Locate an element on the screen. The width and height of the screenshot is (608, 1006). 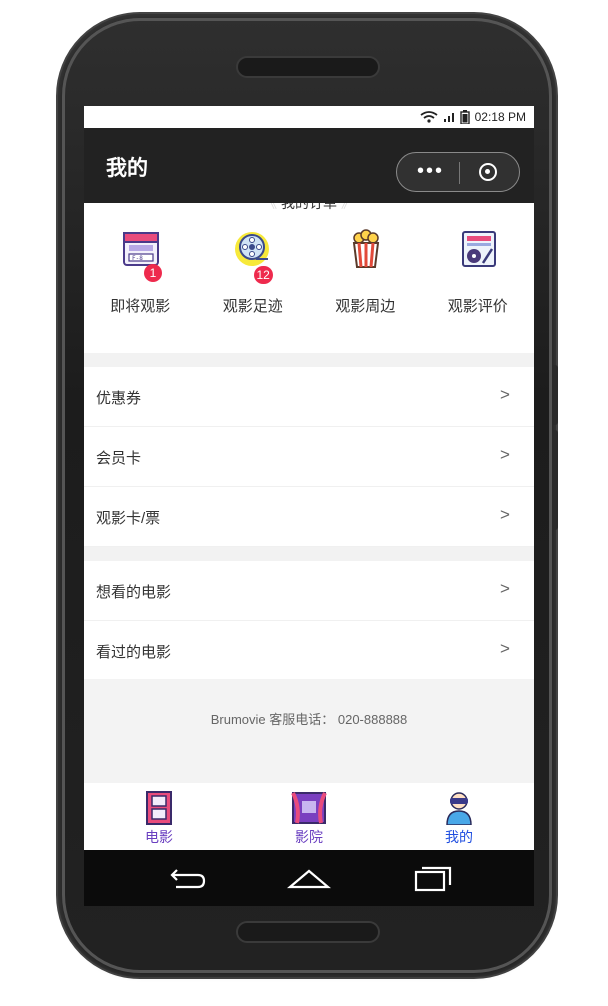
status-time: 02:18 PM is located at coordinates (500, 117).